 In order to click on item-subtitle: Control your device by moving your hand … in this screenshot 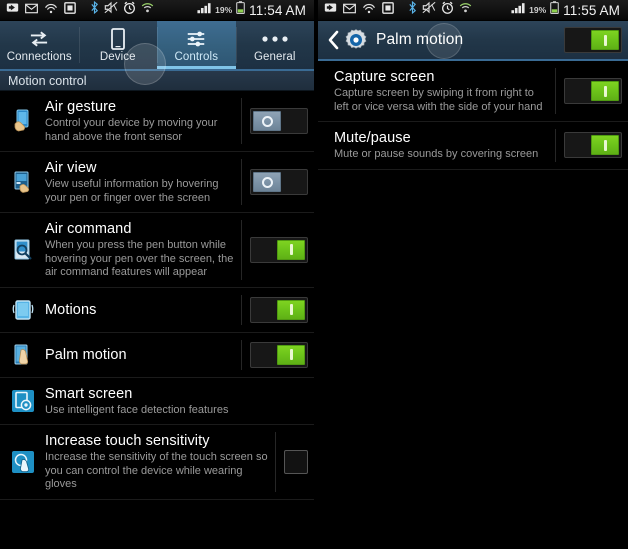, I will do `click(131, 130)`.